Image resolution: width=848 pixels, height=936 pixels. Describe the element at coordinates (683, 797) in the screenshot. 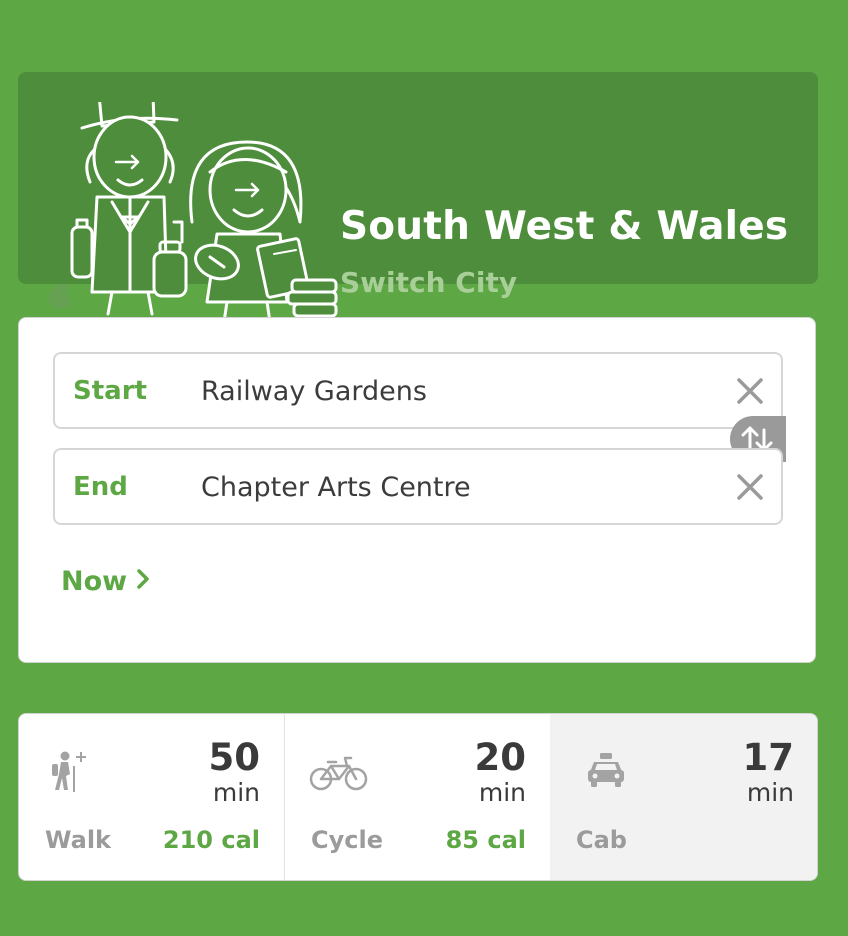

I see `mode-cab: 17 min Cab` at that location.